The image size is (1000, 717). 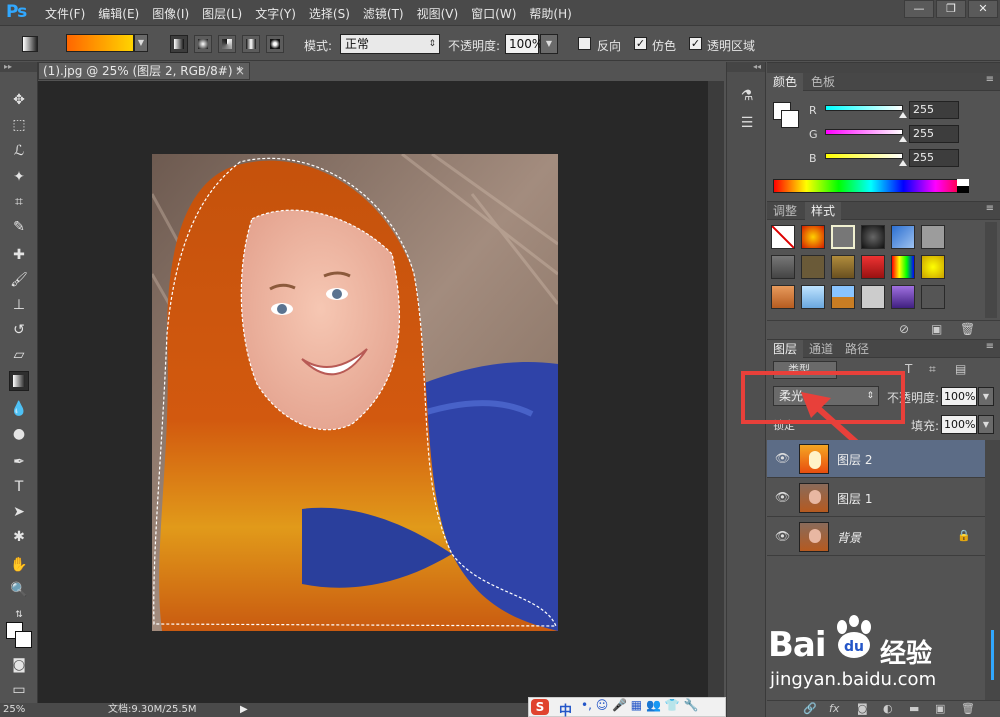 I want to click on menu-help: 帮助(H), so click(x=550, y=13).